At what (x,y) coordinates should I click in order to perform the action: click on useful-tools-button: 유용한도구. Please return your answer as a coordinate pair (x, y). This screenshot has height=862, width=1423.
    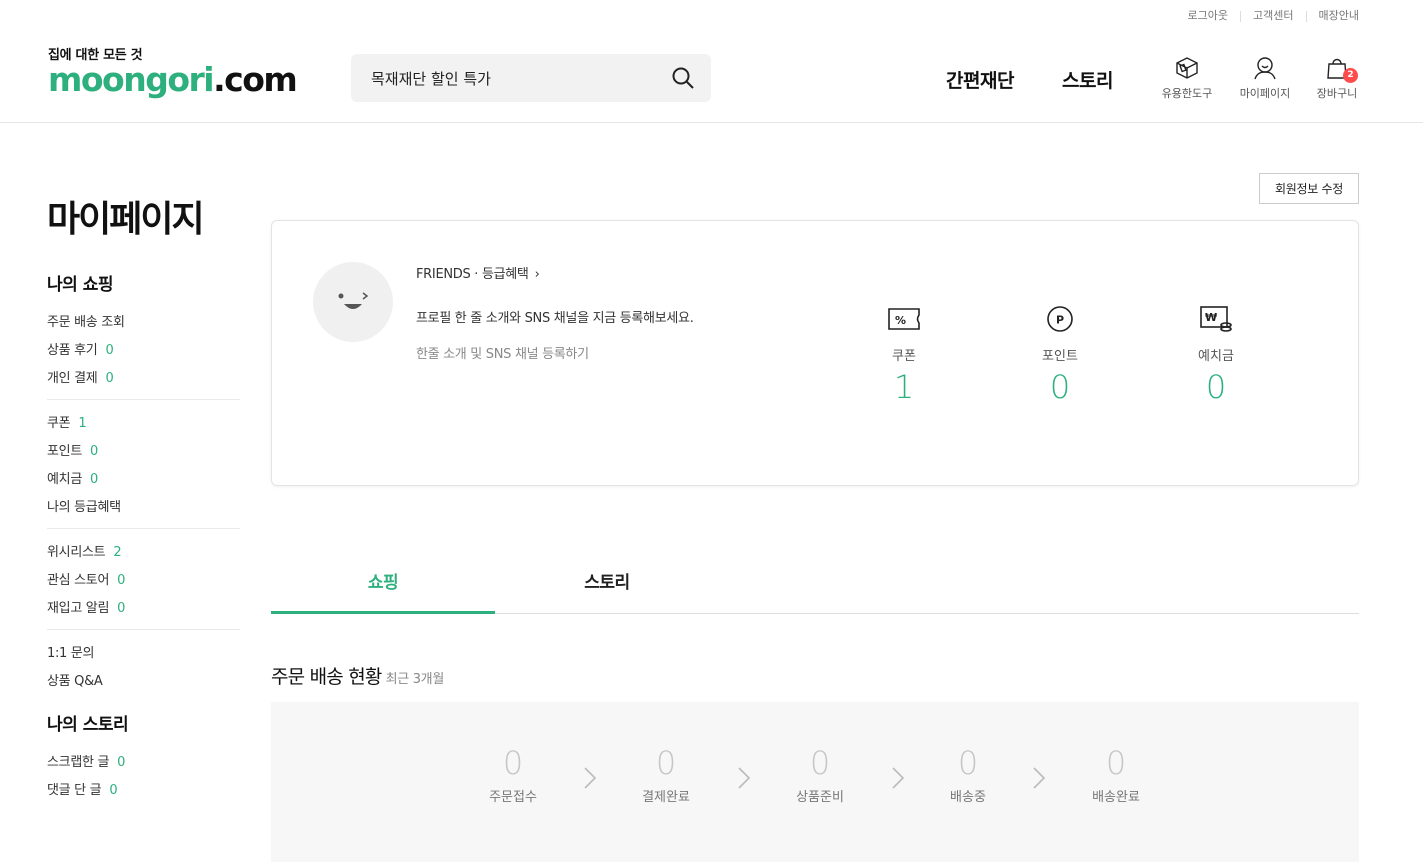
    Looking at the image, I should click on (1187, 78).